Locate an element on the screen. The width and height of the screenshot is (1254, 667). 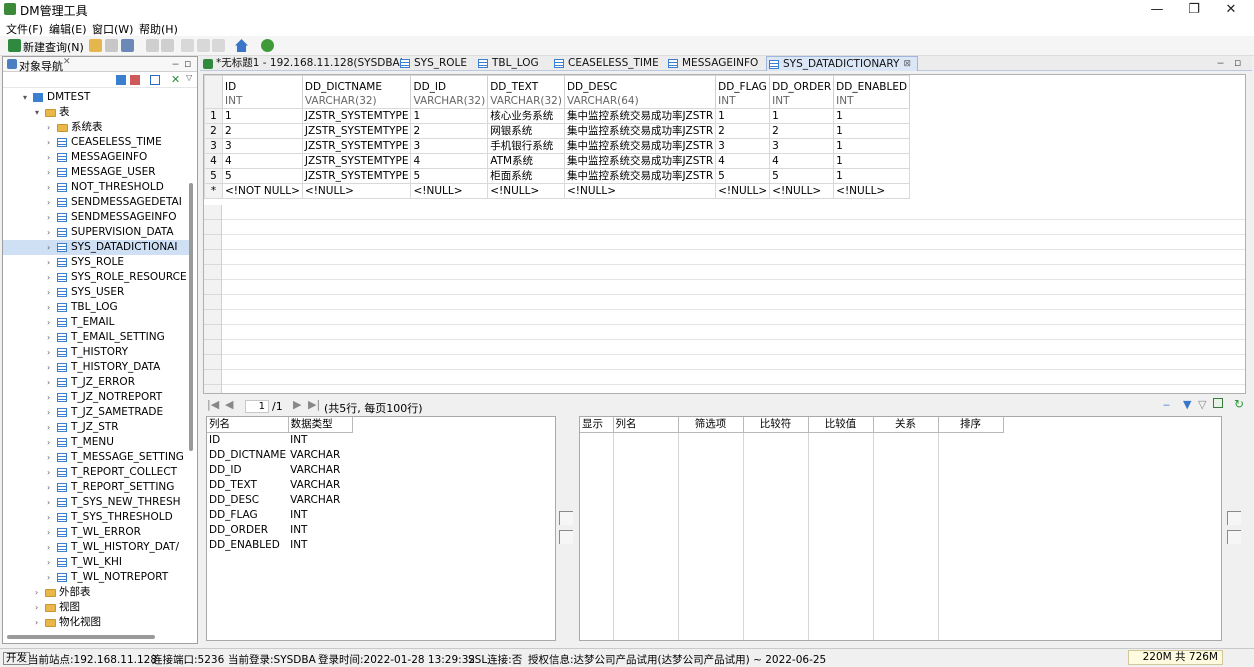
column-header: DD_TEXT VARCHAR(32) is located at coordinates (526, 92).